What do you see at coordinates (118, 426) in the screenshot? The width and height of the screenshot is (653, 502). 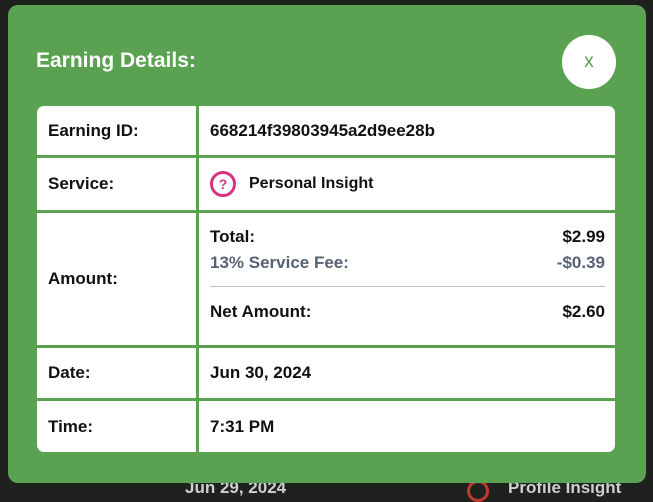 I see `time-label: Time:` at bounding box center [118, 426].